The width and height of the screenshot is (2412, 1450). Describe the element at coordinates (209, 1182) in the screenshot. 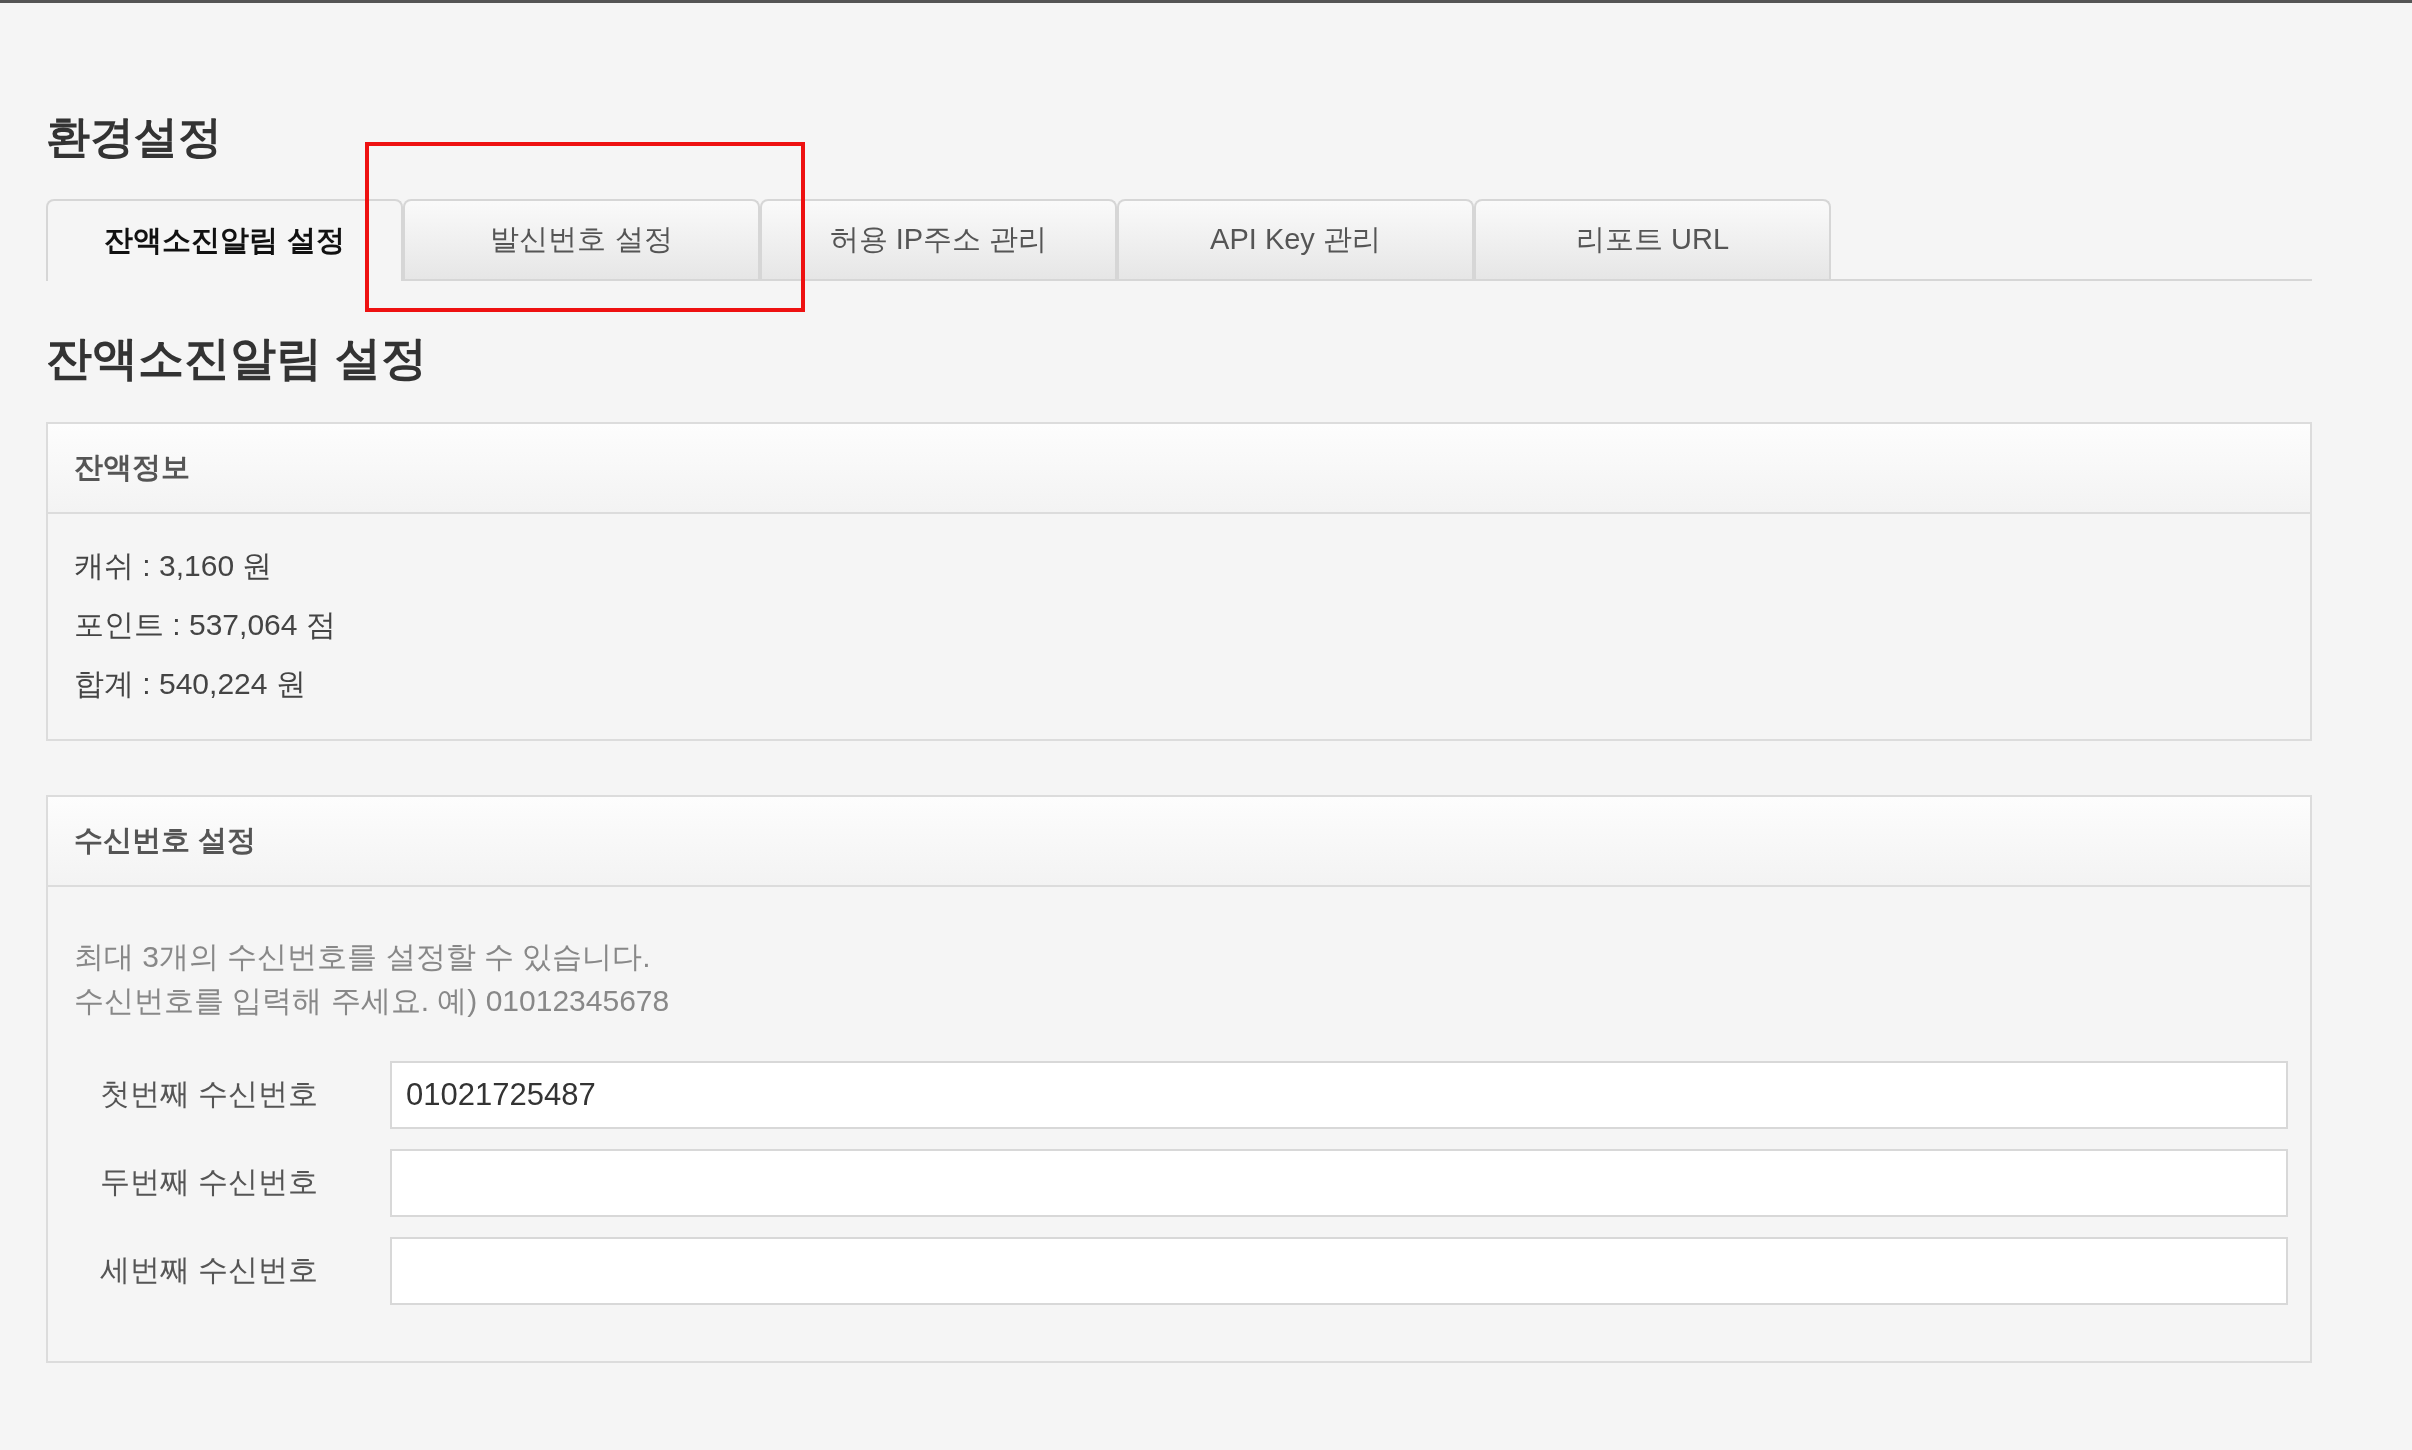

I see `field-label: 두번째 수신번호` at that location.